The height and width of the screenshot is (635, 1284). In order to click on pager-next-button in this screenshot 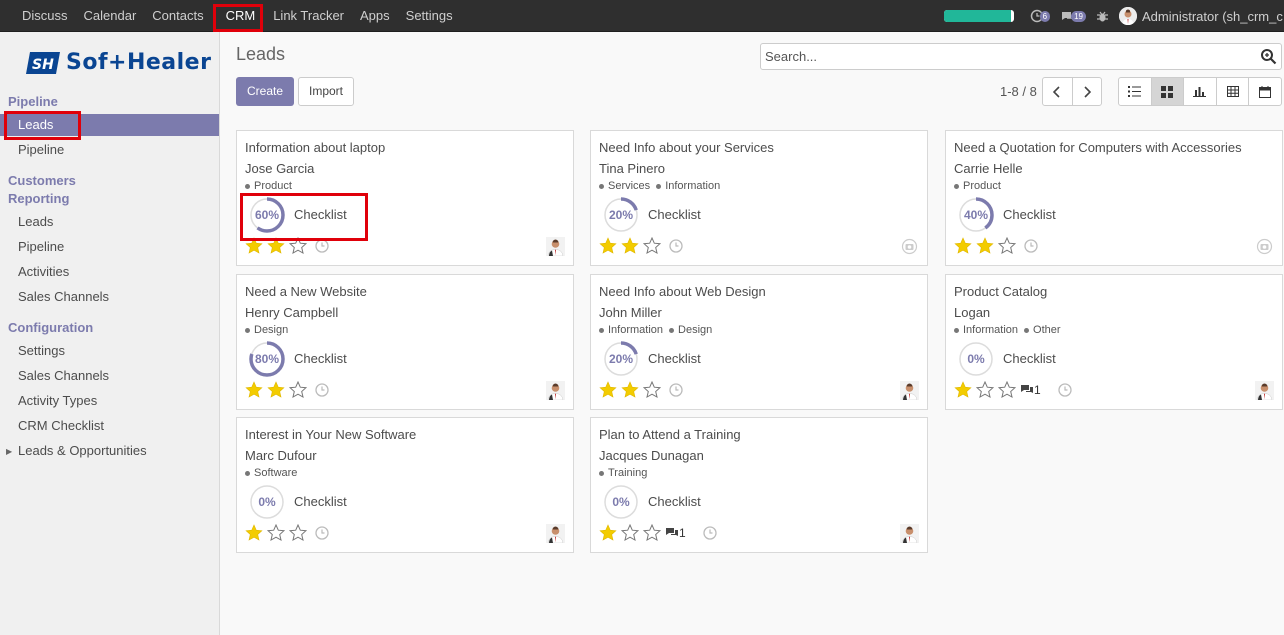, I will do `click(1086, 91)`.